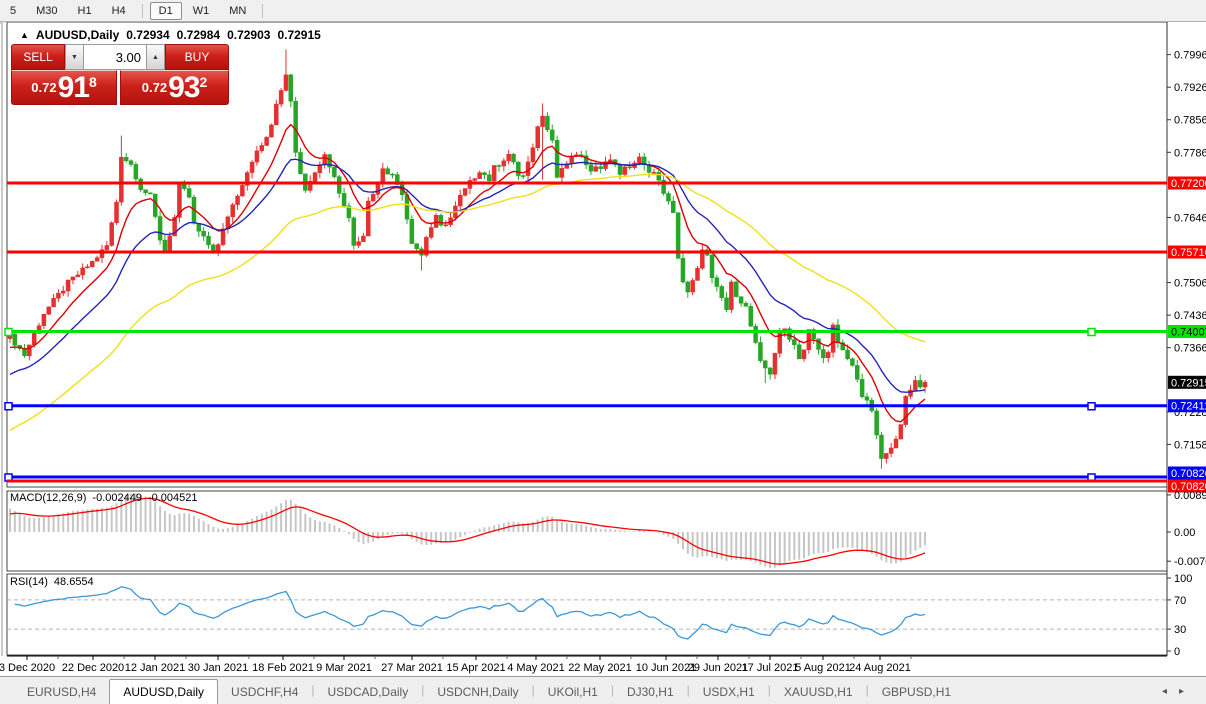 This screenshot has width=1206, height=704. I want to click on ohlc-close: 0.72915, so click(299, 35).